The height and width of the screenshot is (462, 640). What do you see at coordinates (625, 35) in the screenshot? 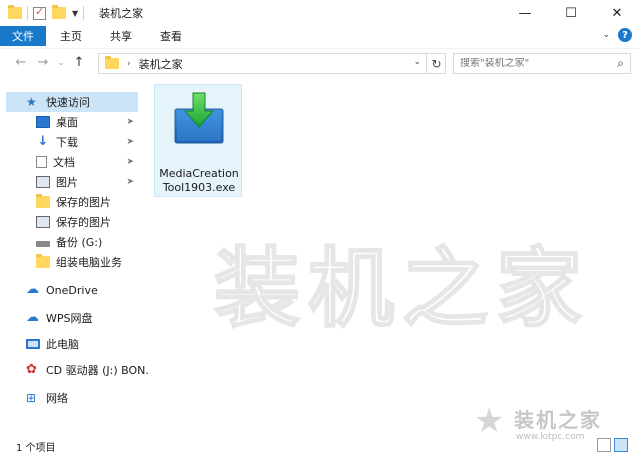
I see `help-icon: ?` at bounding box center [625, 35].